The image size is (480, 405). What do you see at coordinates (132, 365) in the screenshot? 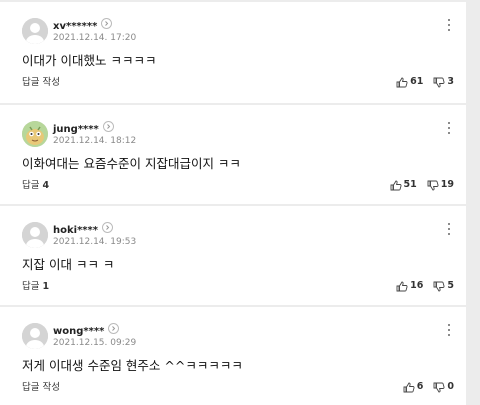
I see `comment-text: 저게 이대생 수준임 현주소 ^^ㅋㅋㅋㅋㅋ` at bounding box center [132, 365].